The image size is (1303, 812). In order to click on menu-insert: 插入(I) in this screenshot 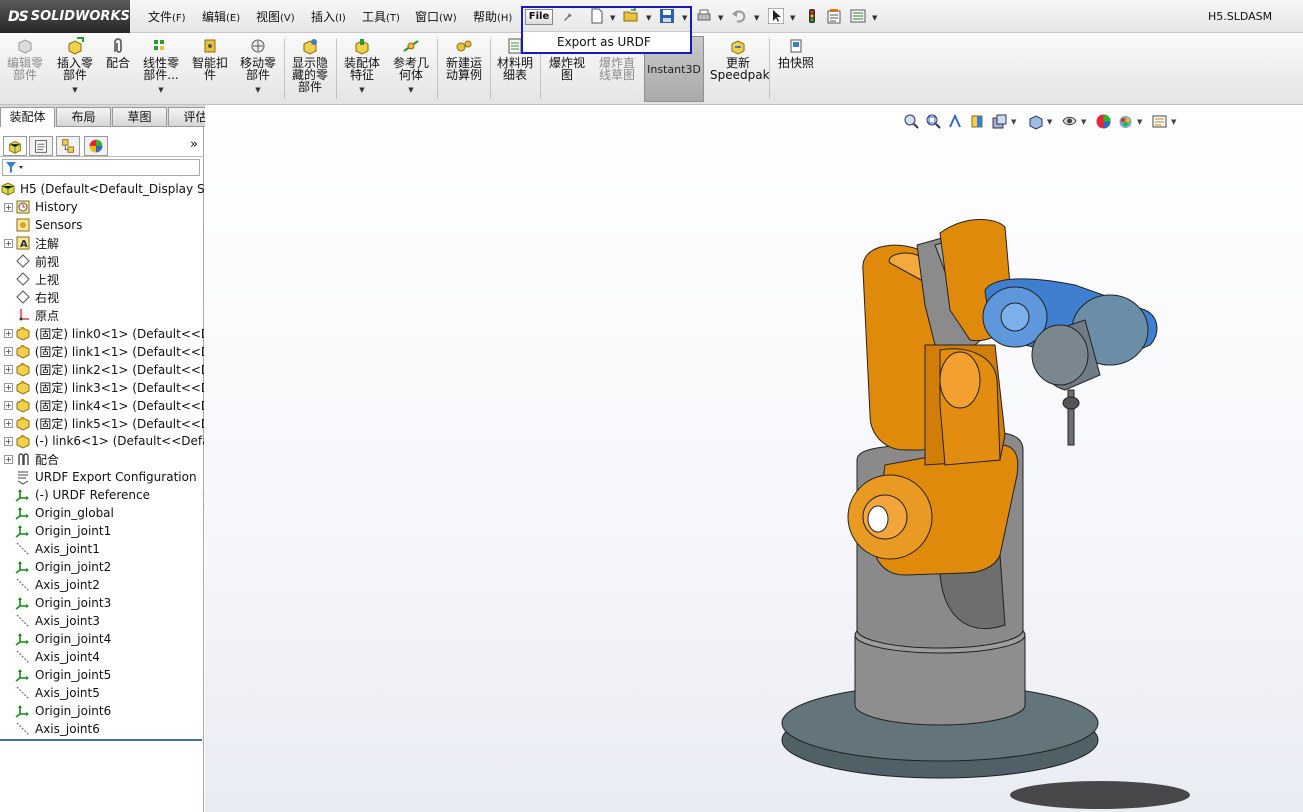, I will do `click(328, 16)`.